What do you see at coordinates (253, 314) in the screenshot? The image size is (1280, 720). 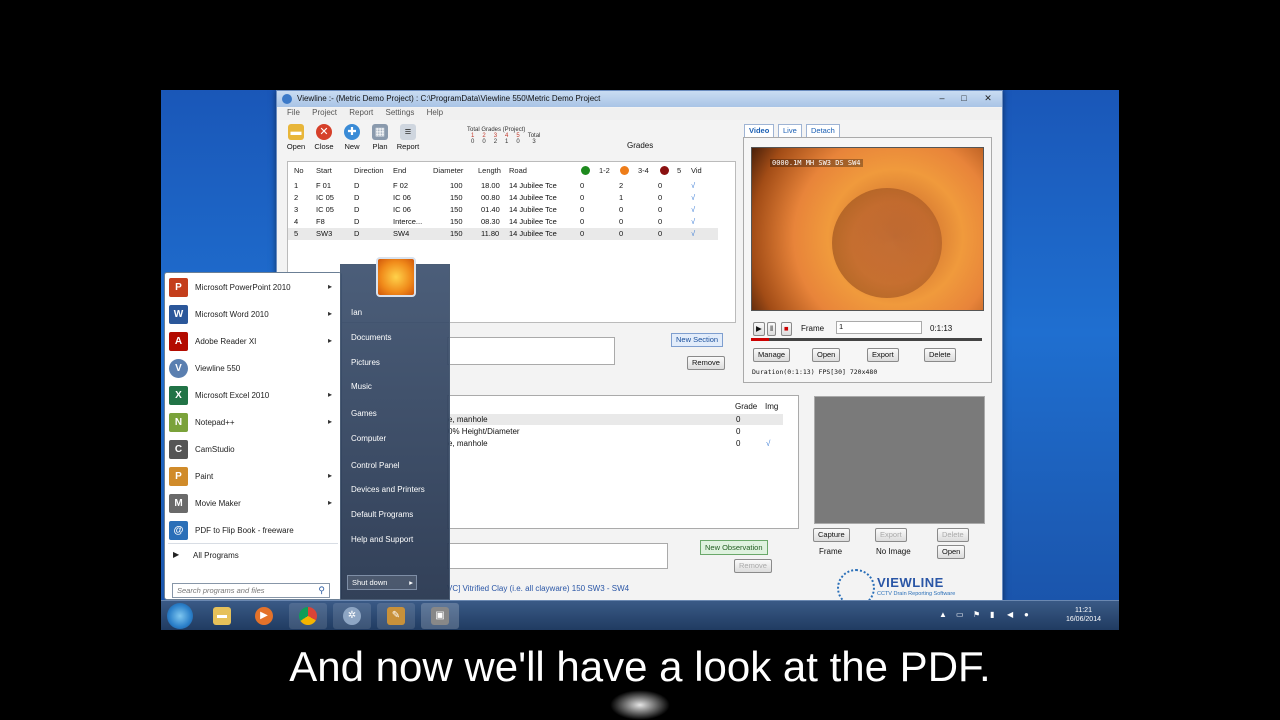 I see `program-word: W Microsoft Word 2010 ▸` at bounding box center [253, 314].